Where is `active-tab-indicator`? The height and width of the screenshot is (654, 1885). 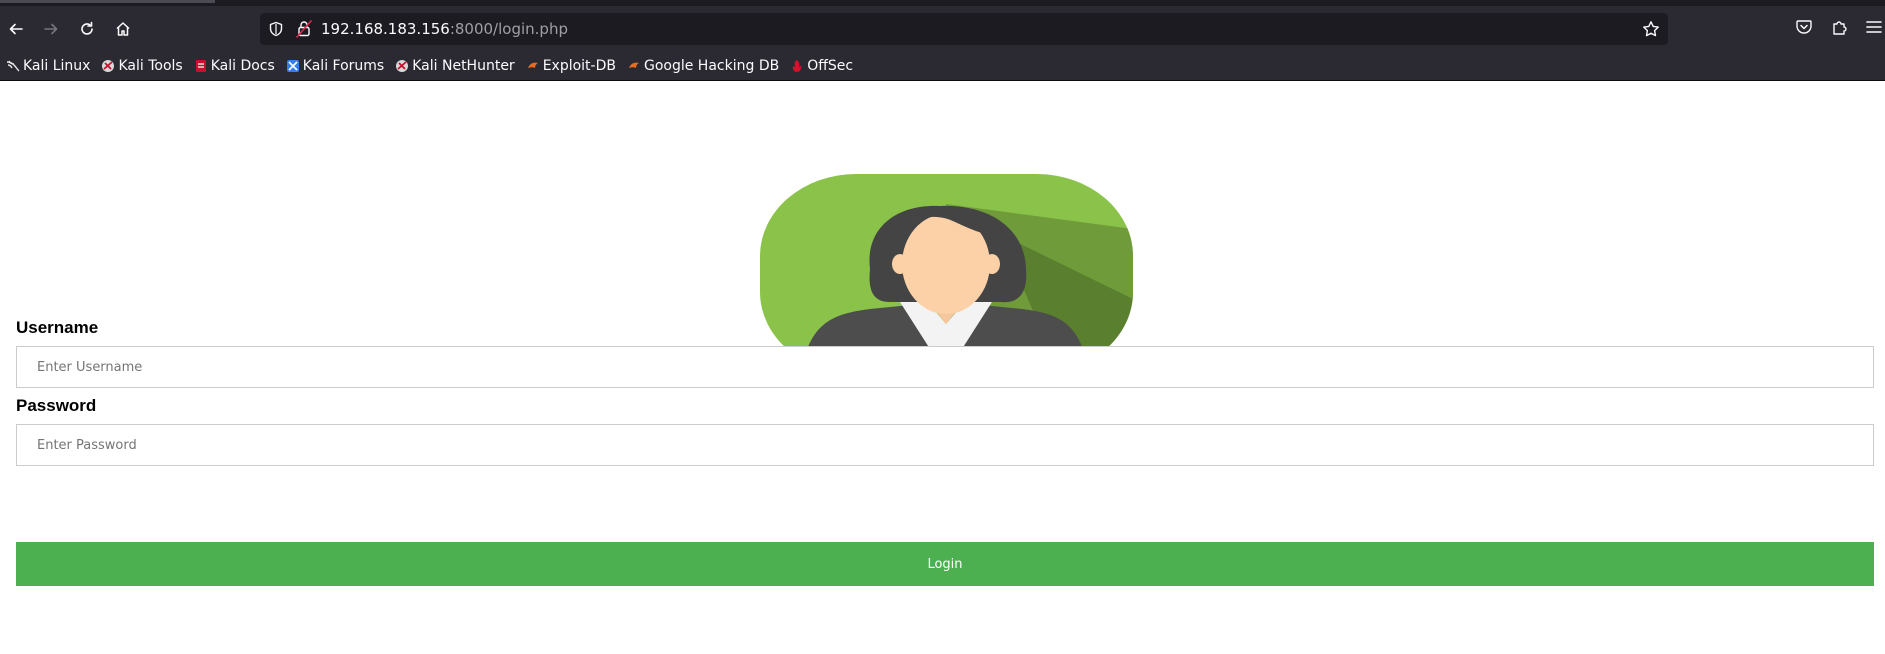 active-tab-indicator is located at coordinates (107, 1).